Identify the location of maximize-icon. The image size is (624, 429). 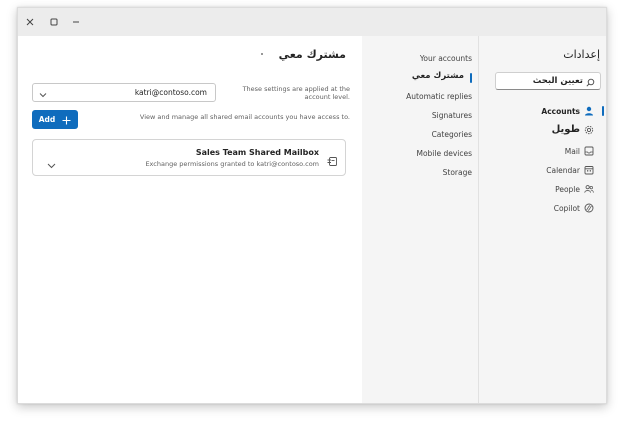
(54, 22).